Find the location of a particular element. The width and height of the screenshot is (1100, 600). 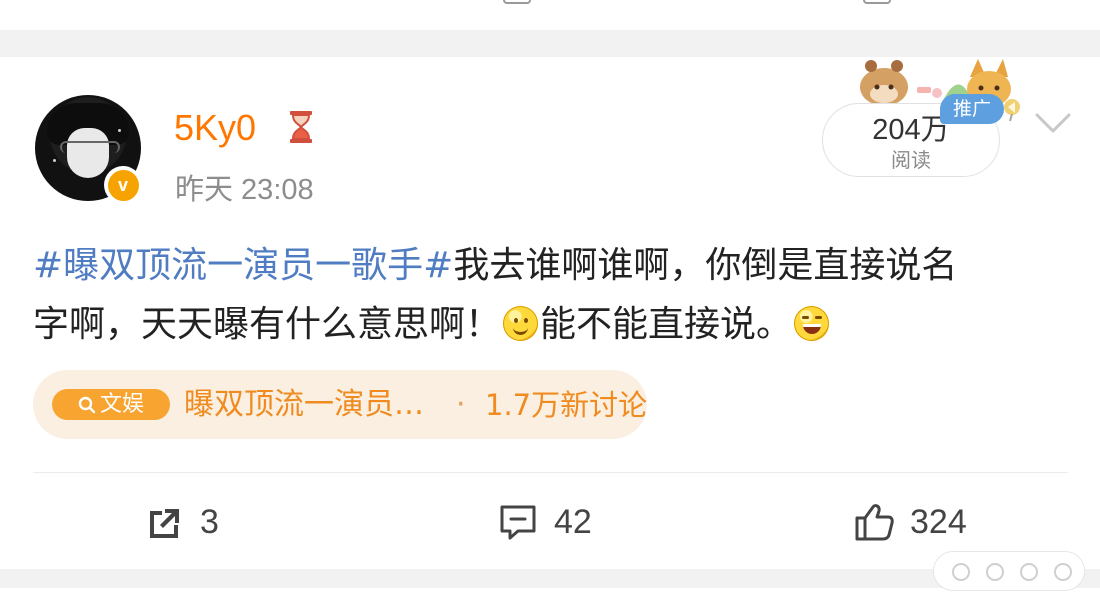

laugh-emoji-icon is located at coordinates (812, 323).